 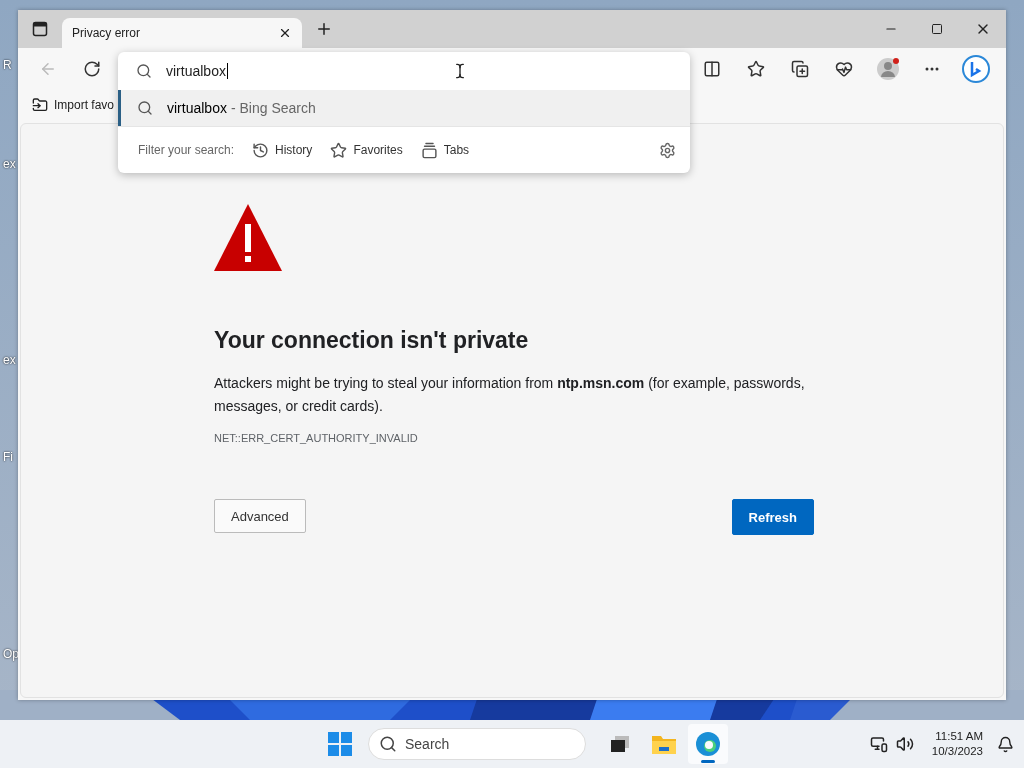 I want to click on filter-chip: Favorites, so click(x=366, y=150).